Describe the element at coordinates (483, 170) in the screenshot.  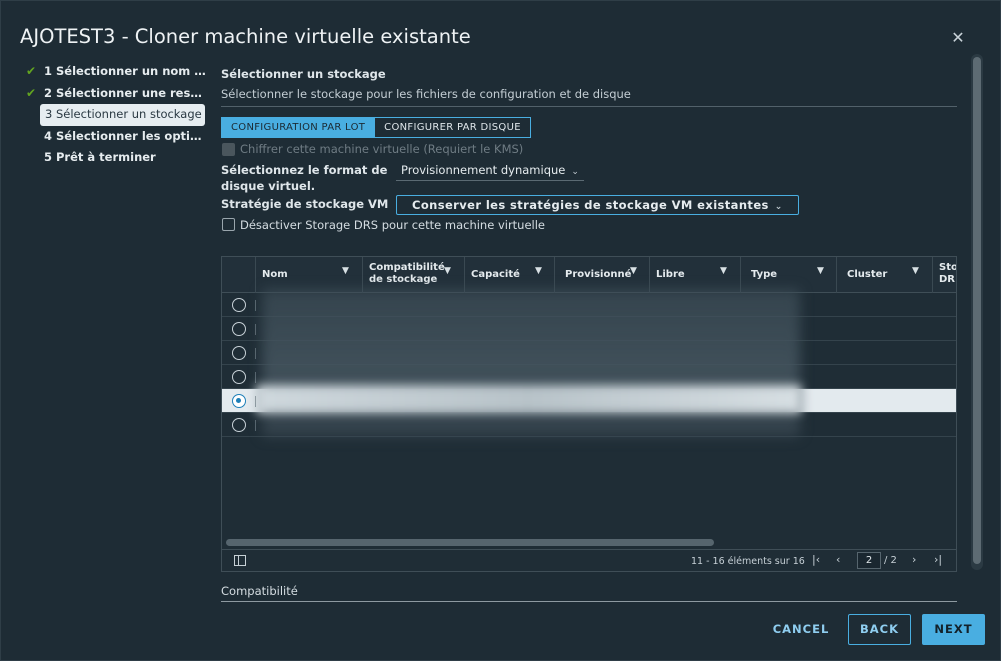
I see `disk-format-value: Provisionnement dynamique` at that location.